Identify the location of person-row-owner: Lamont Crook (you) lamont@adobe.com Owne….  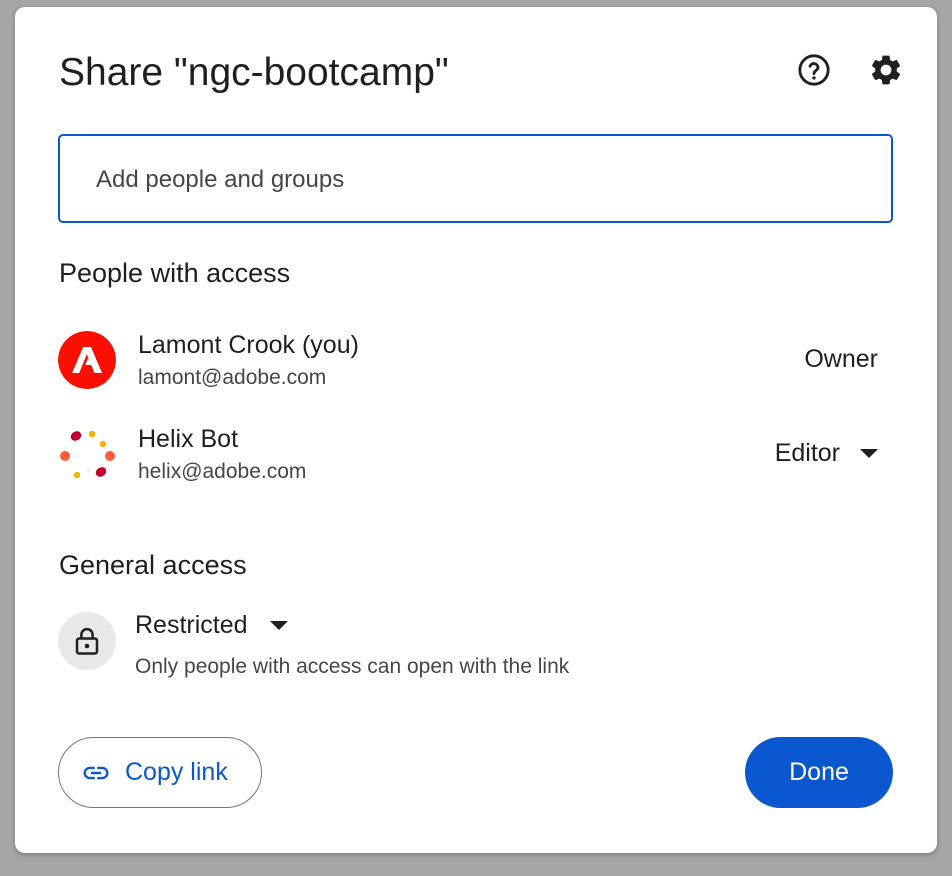
(468, 360).